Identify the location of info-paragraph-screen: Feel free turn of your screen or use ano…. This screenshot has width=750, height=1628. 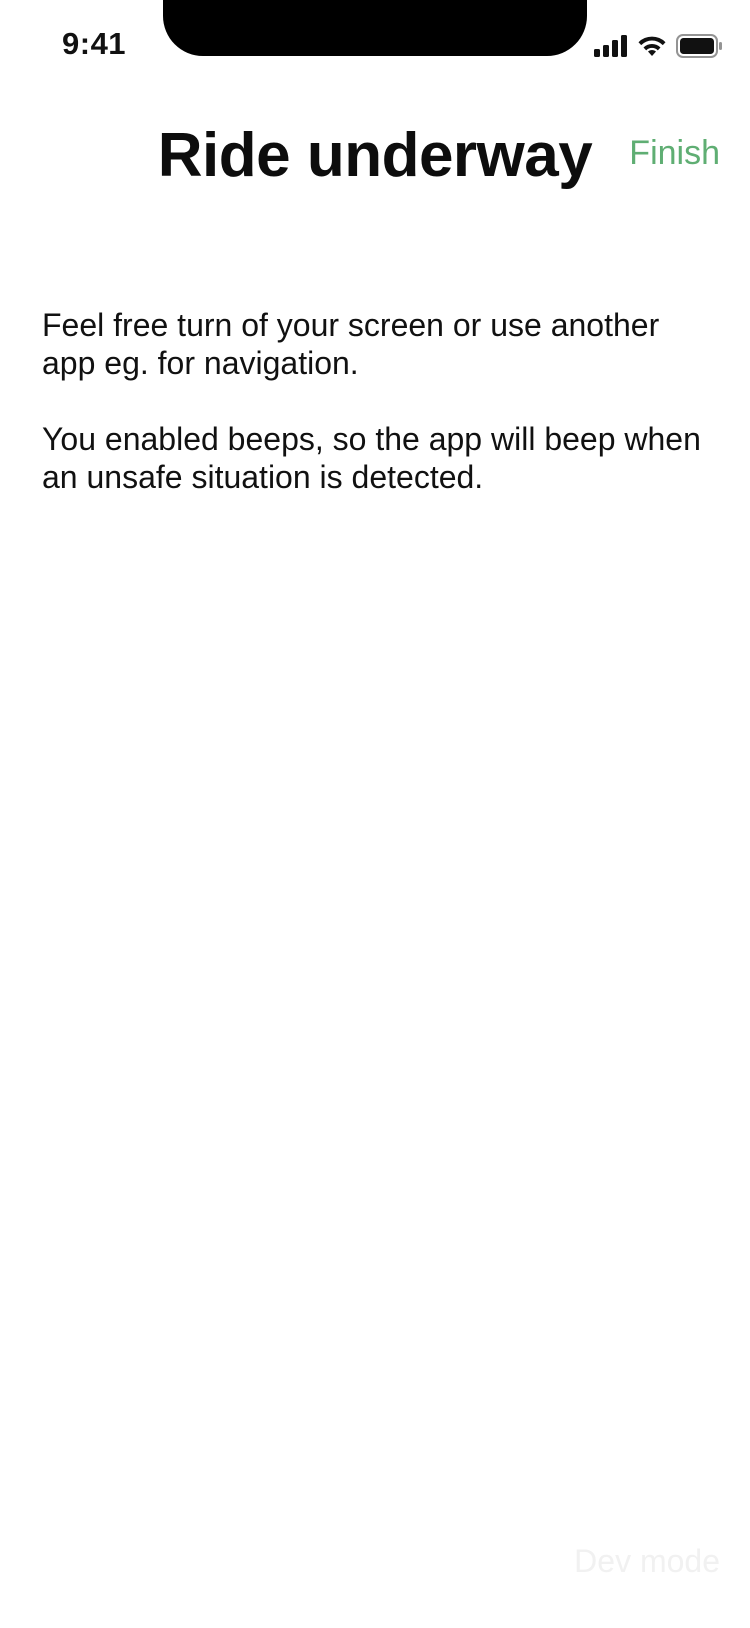
(351, 344).